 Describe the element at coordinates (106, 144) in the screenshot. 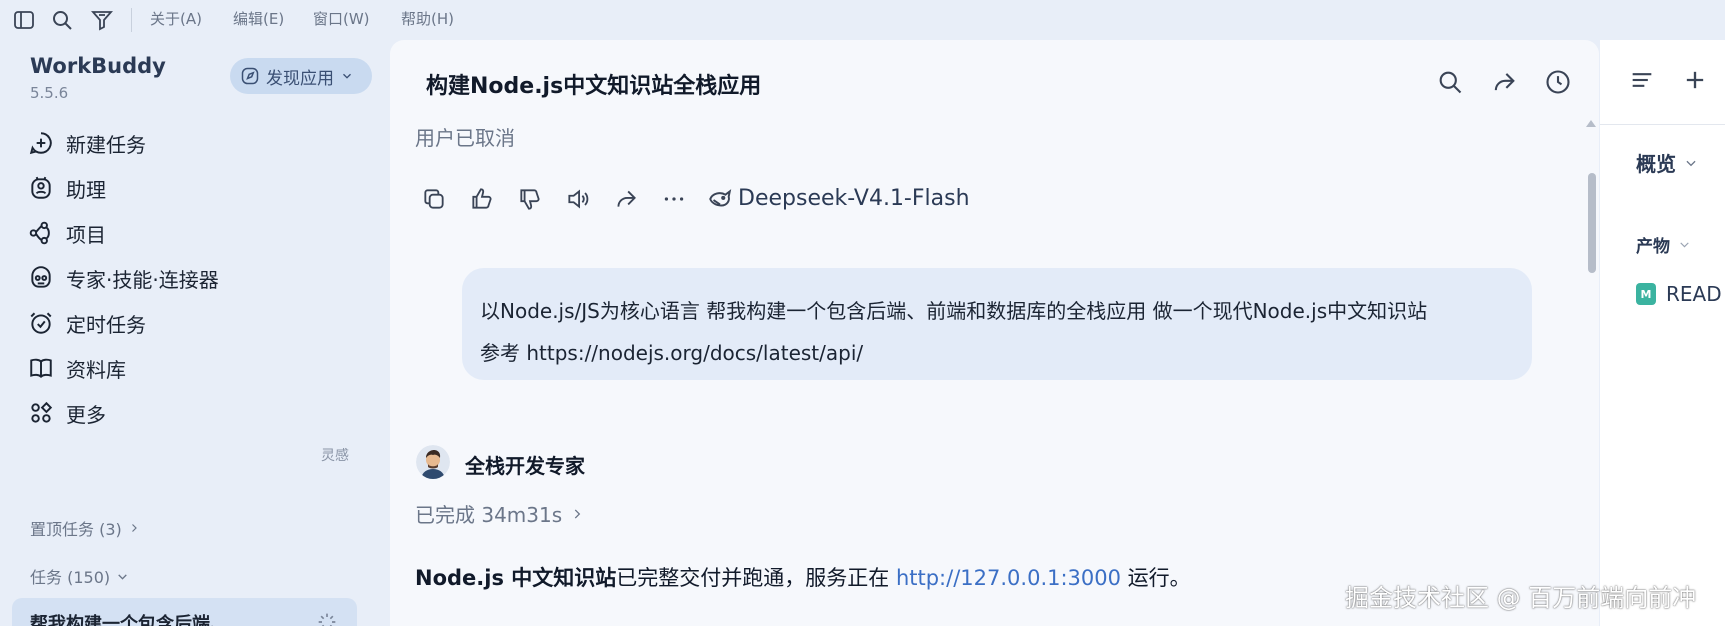

I see `nav-label: 新建任务` at that location.